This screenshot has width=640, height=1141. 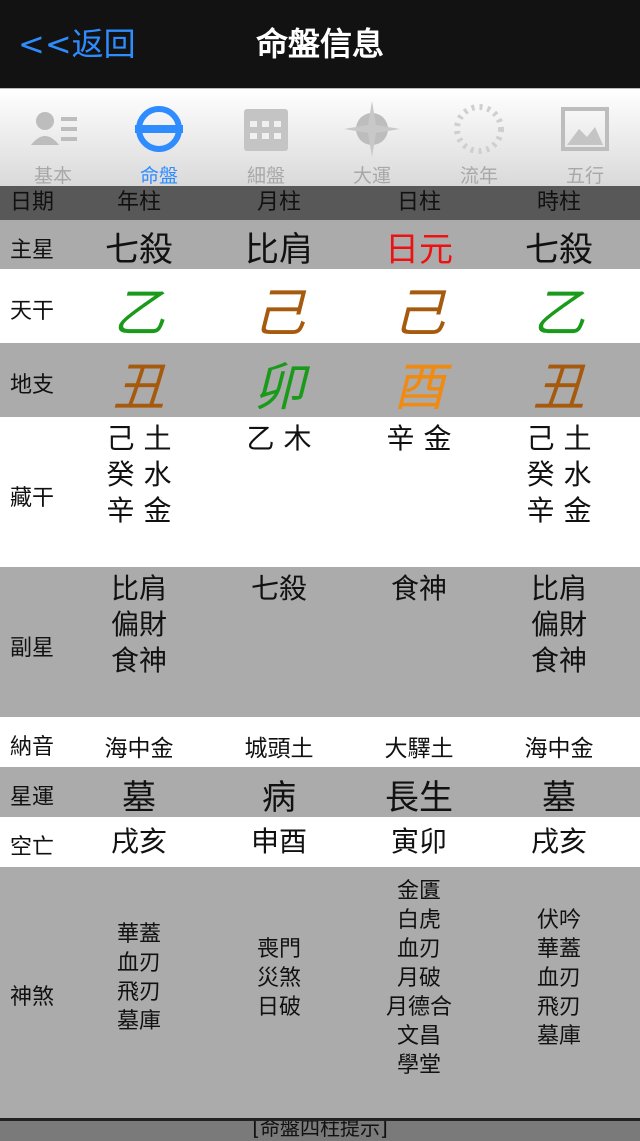 What do you see at coordinates (418, 841) in the screenshot?
I see `void-day: 寅卯` at bounding box center [418, 841].